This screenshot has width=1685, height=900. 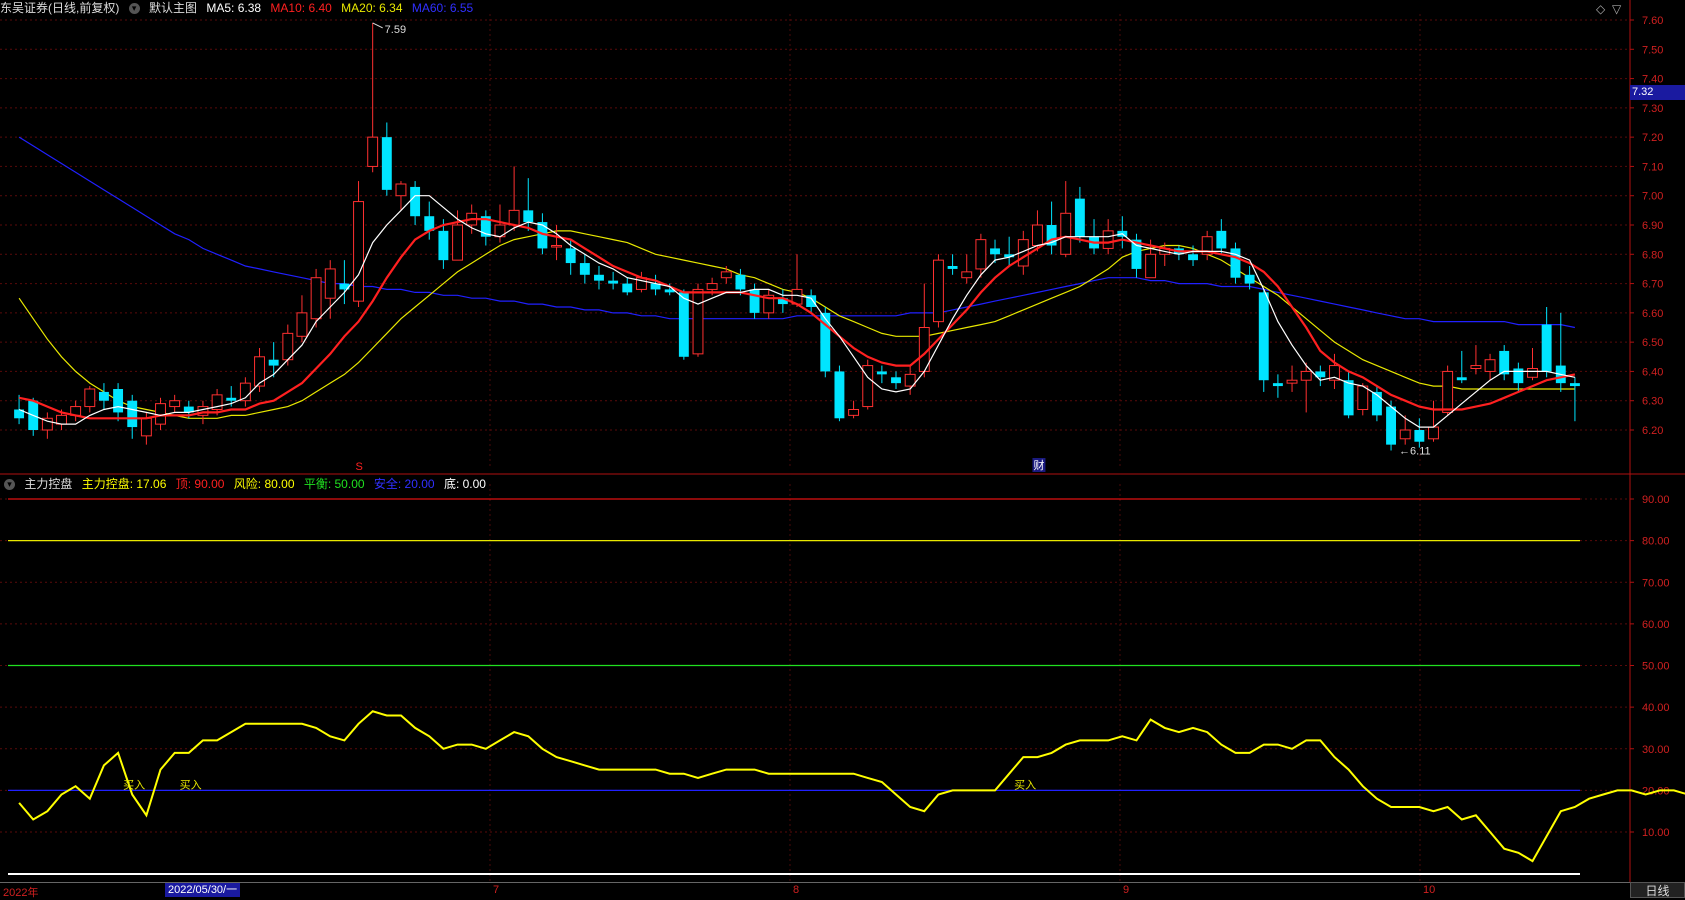 What do you see at coordinates (1656, 833) in the screenshot?
I see `indicator-tick-label: 10.00` at bounding box center [1656, 833].